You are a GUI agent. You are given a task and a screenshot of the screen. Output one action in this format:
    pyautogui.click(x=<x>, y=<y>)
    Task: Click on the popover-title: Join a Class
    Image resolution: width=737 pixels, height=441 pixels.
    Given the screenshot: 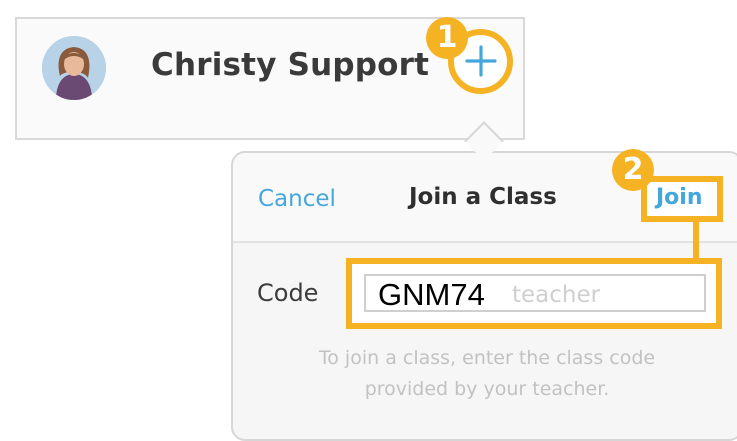 What is the action you would take?
    pyautogui.click(x=483, y=197)
    